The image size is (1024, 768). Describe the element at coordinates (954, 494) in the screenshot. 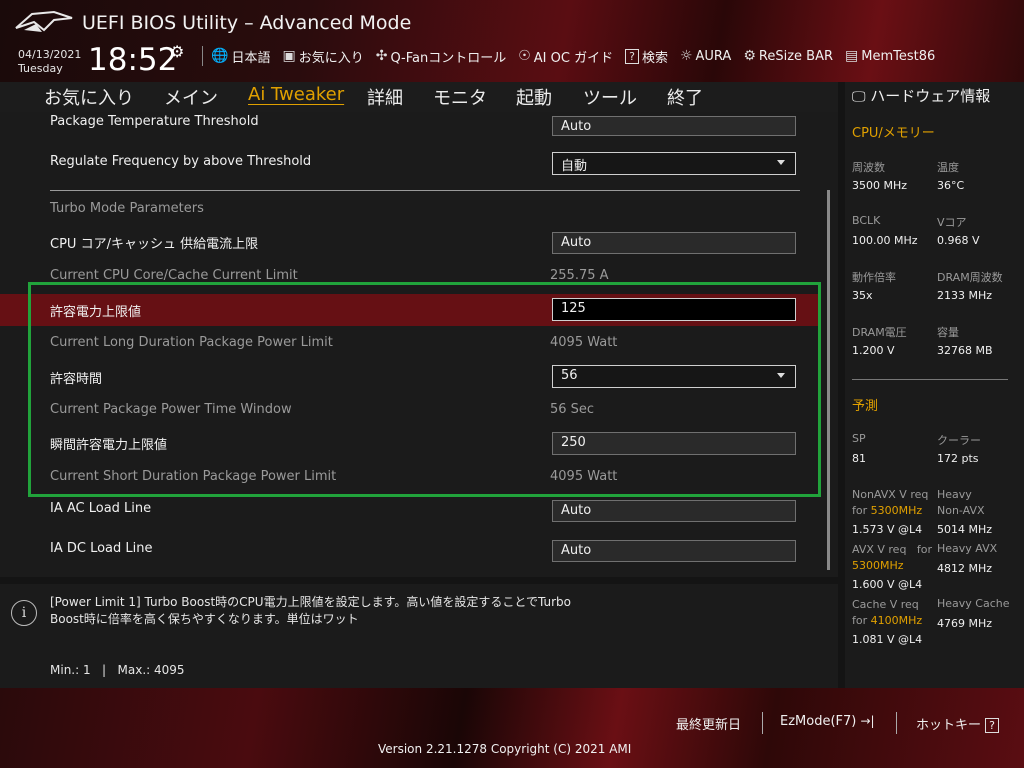

I see `heavy-nonavx-line1: Heavy` at that location.